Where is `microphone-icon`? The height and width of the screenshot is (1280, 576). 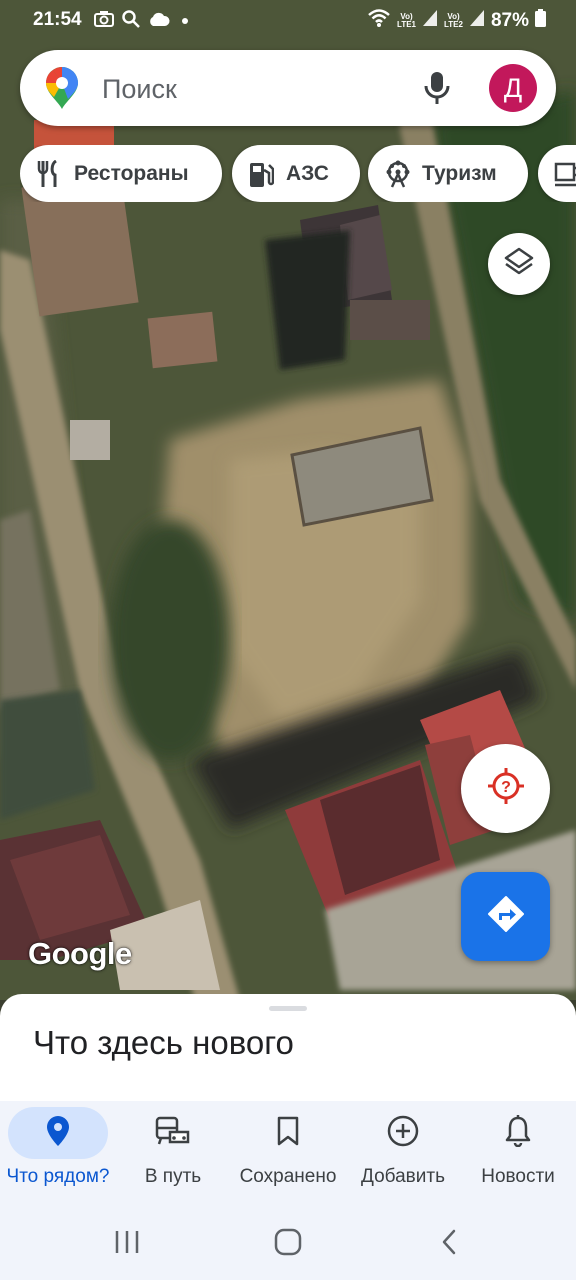
microphone-icon is located at coordinates (437, 88).